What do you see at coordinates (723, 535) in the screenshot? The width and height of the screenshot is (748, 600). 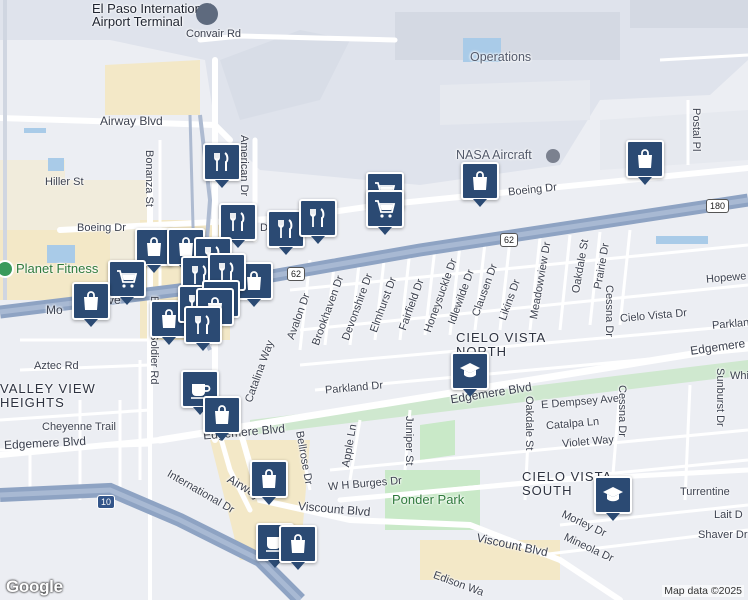 I see `road-label-shaver-dr: Shaver Dr` at bounding box center [723, 535].